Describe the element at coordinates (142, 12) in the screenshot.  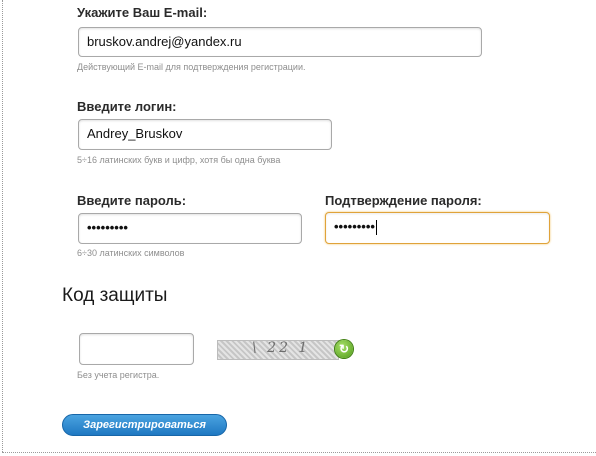
I see `email-label: Укажите Ваш E-mail:` at that location.